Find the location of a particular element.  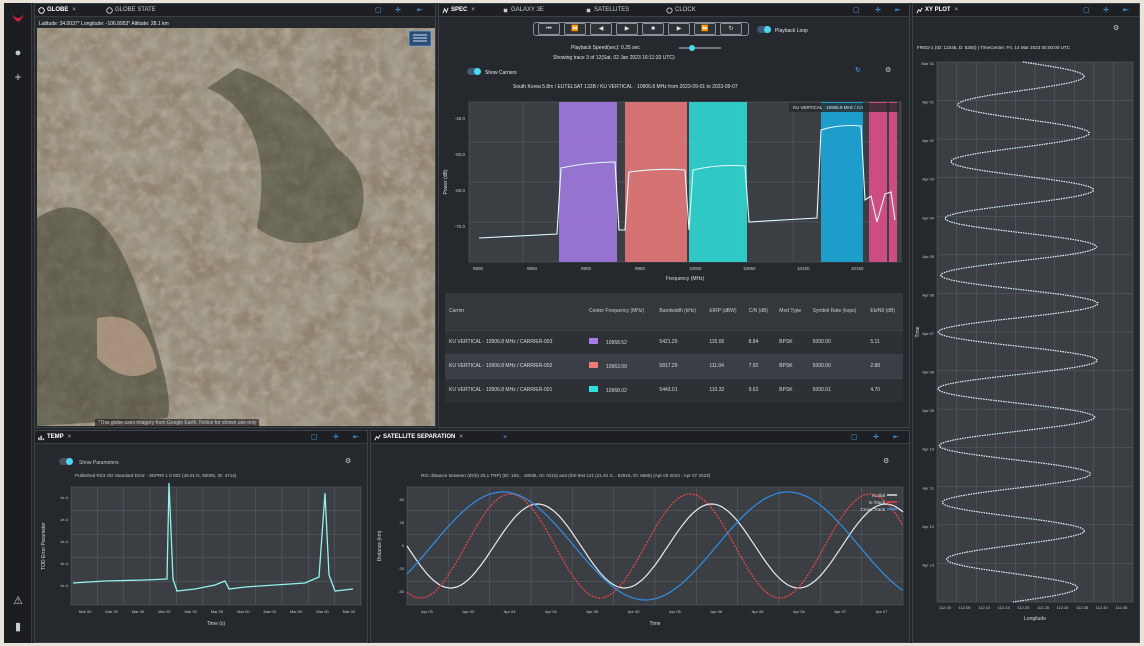

playback-speed-slider is located at coordinates (700, 48).